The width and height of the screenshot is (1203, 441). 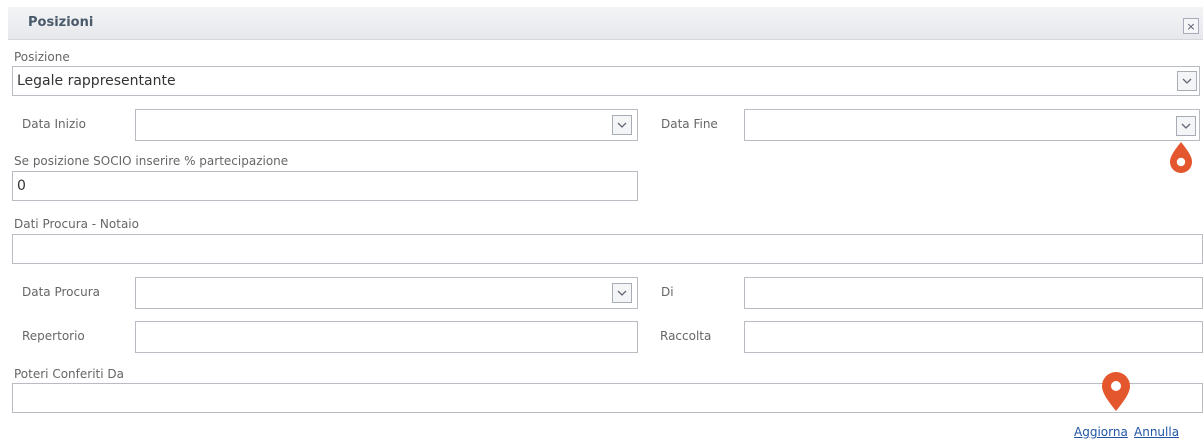 What do you see at coordinates (386, 293) in the screenshot?
I see `data-procura-field` at bounding box center [386, 293].